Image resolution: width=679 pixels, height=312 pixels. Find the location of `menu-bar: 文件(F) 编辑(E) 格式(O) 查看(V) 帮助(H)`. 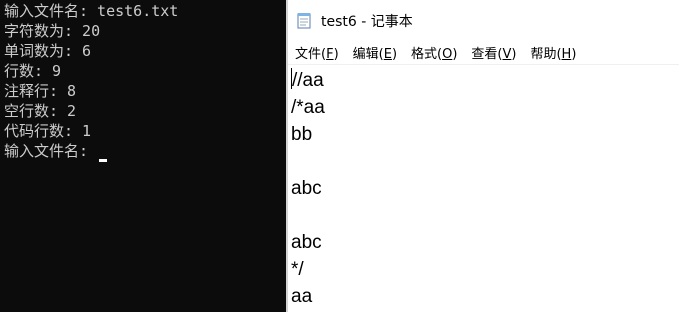

menu-bar: 文件(F) 编辑(E) 格式(O) 查看(V) 帮助(H) is located at coordinates (483, 52).